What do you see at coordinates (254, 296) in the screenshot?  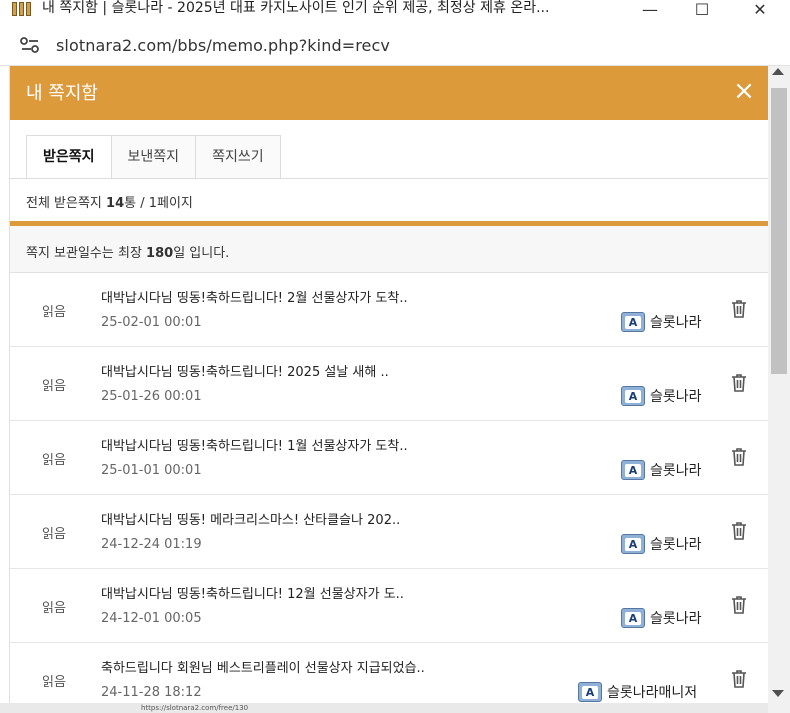 I see `message-subject: 대박납시다님 띵동!축하드립니다! 2월 선물상자가 도착..` at bounding box center [254, 296].